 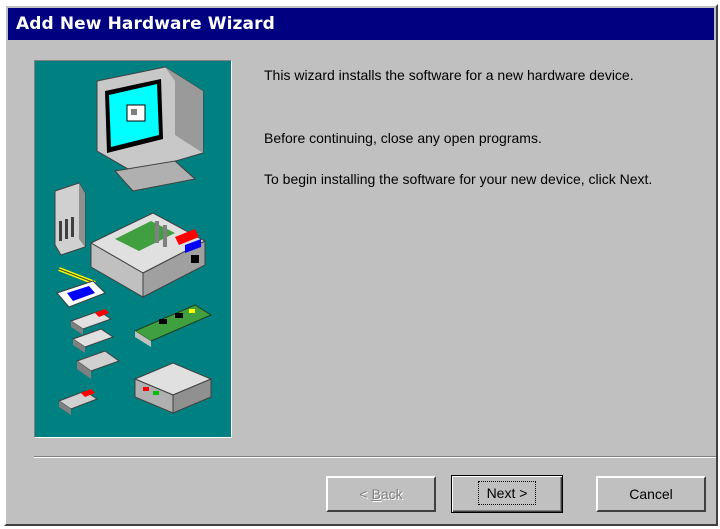 What do you see at coordinates (89, 382) in the screenshot?
I see `drive-icon` at bounding box center [89, 382].